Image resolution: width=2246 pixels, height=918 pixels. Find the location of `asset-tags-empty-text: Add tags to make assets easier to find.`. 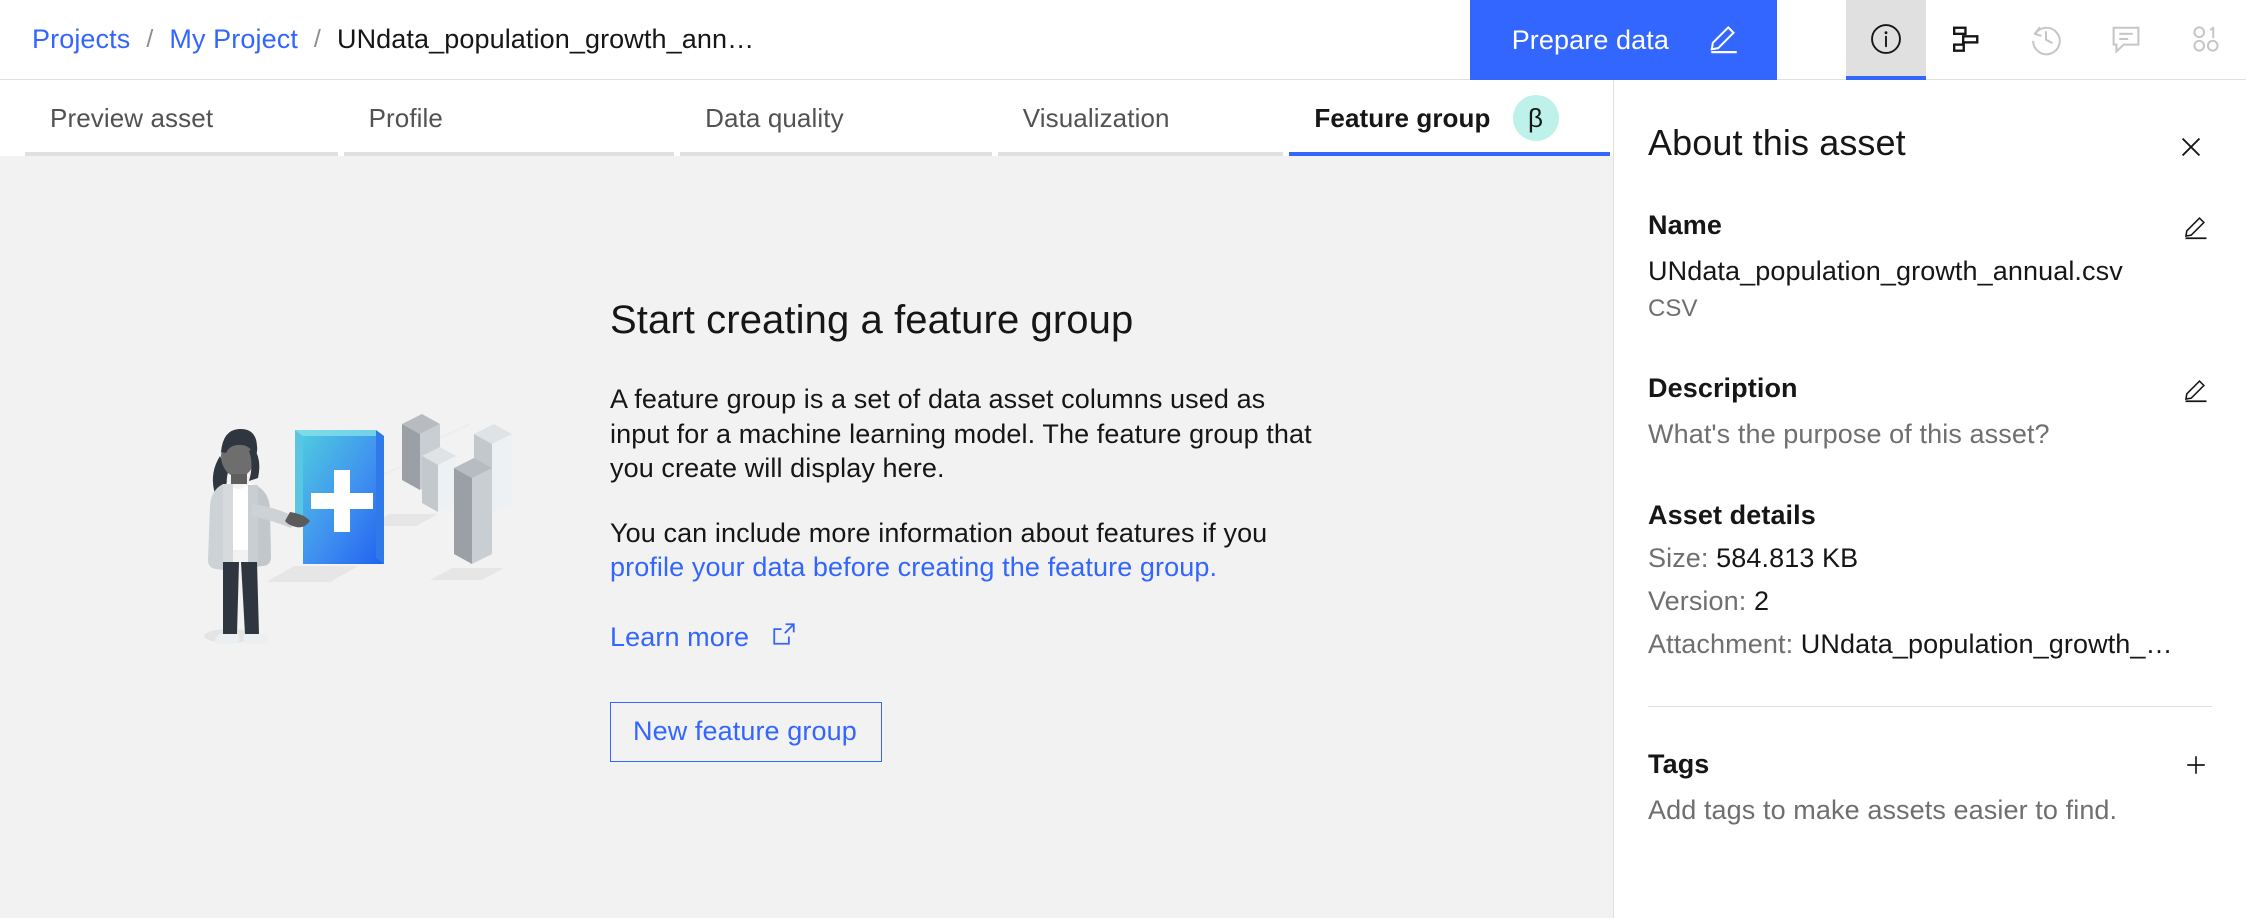

asset-tags-empty-text: Add tags to make assets easier to find. is located at coordinates (1883, 810).